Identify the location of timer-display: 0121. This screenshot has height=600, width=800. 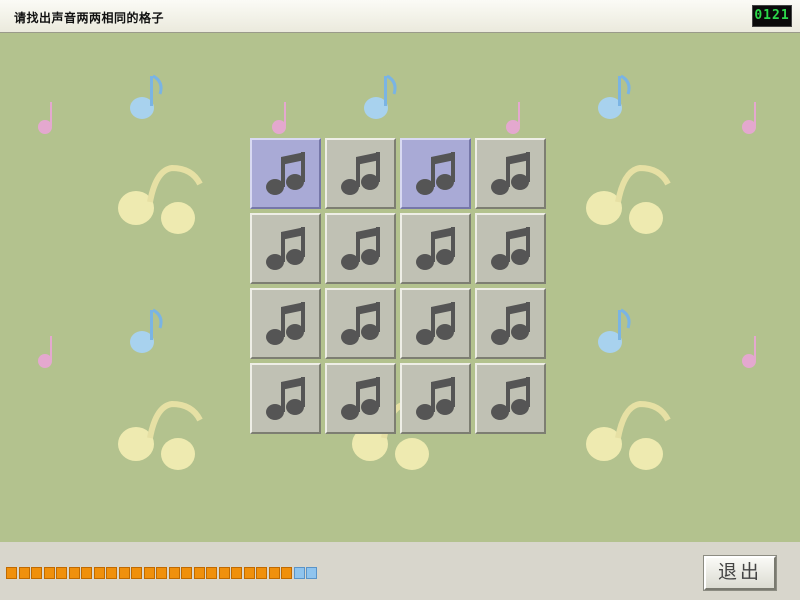
(772, 16).